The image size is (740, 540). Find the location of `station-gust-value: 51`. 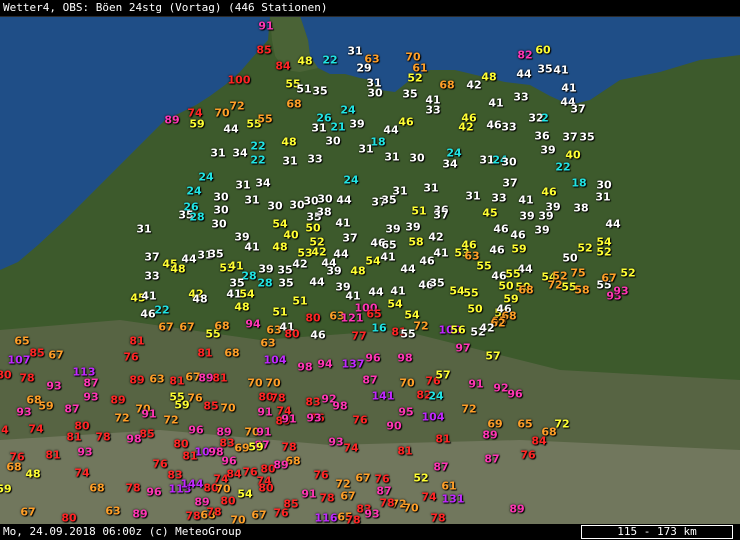

station-gust-value: 51 is located at coordinates (300, 301).